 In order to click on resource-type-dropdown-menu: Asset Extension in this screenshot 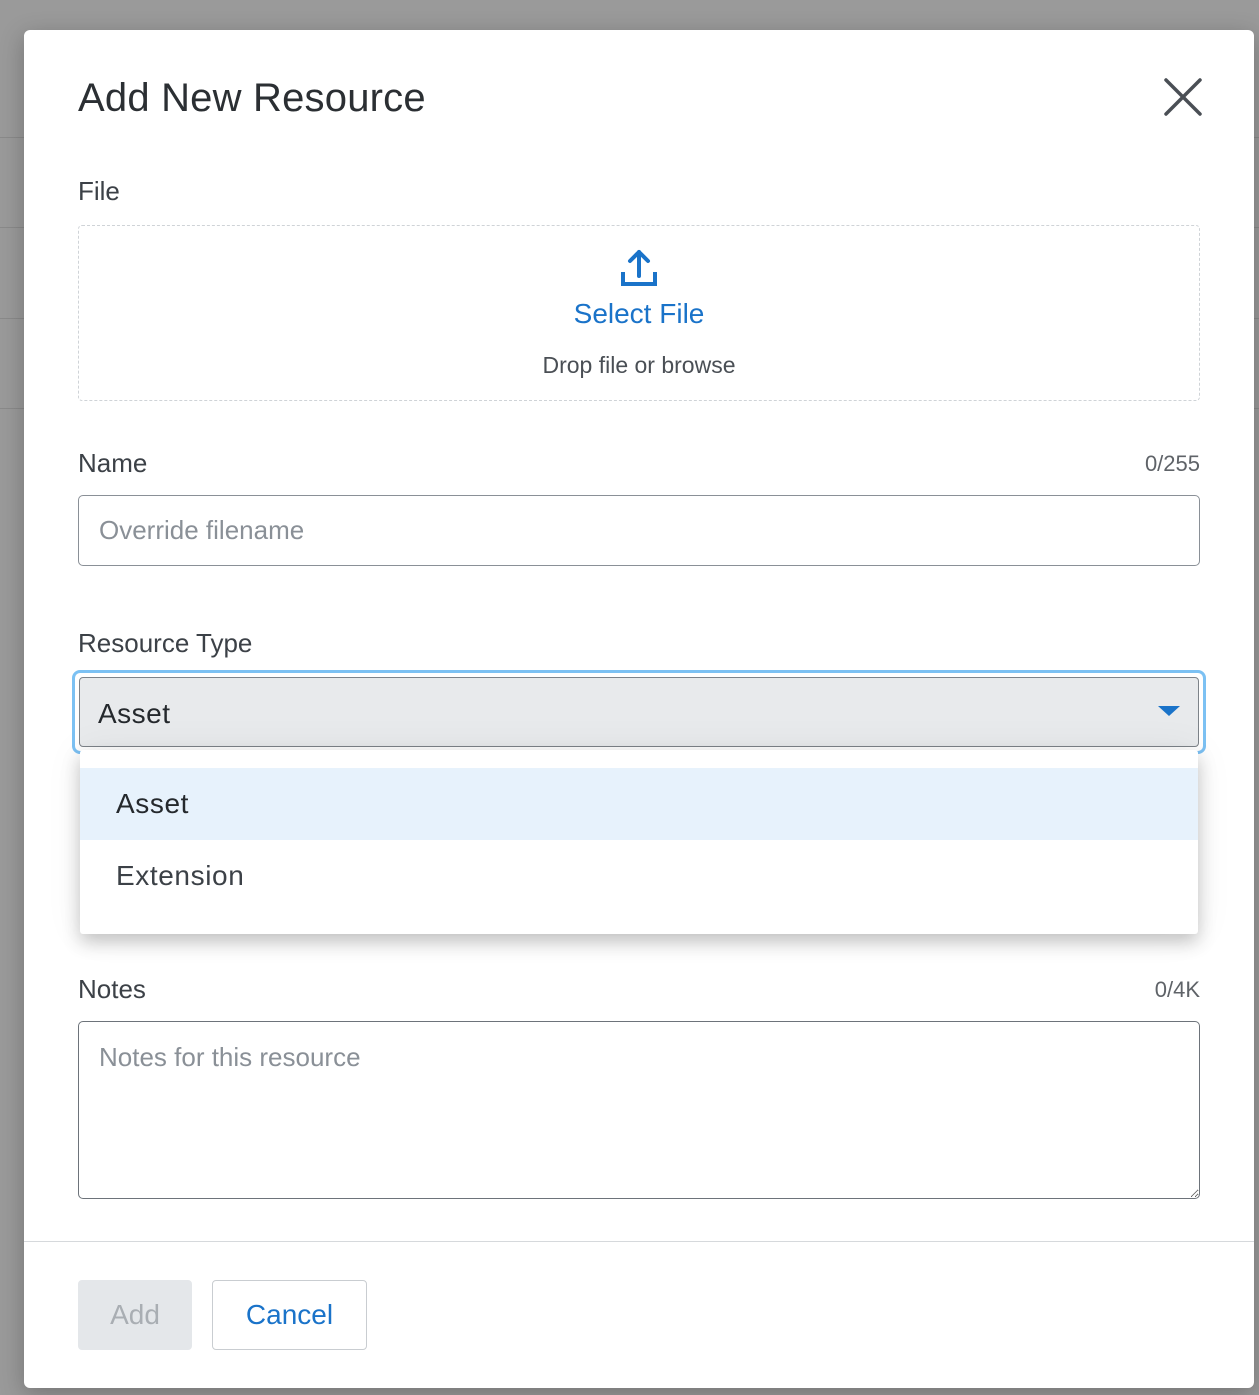, I will do `click(639, 842)`.